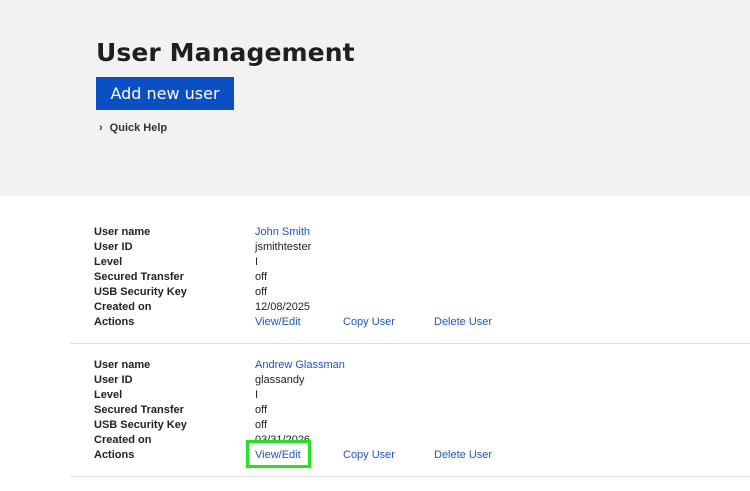 The height and width of the screenshot is (491, 750). Describe the element at coordinates (283, 247) in the screenshot. I see `user-id-value: jsmithtester` at that location.